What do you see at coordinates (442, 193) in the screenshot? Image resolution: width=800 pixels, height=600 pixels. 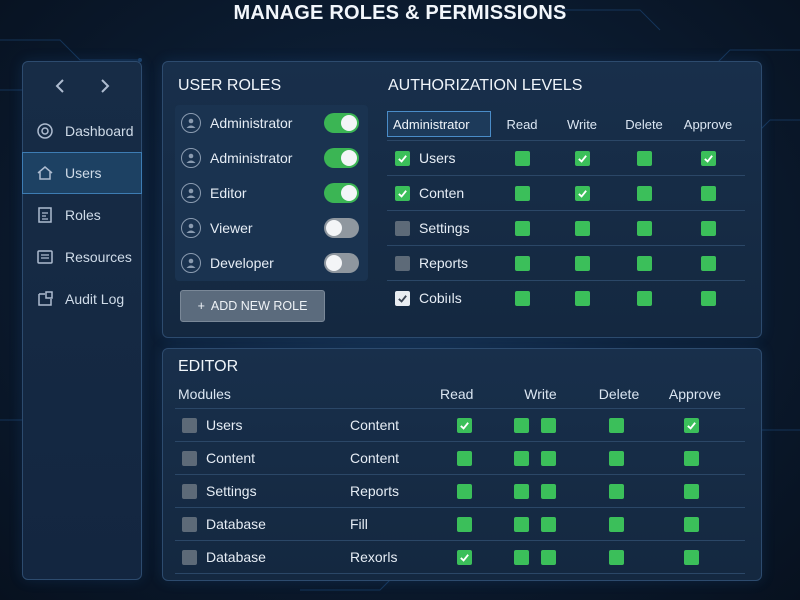 I see `resource-label: Conten` at bounding box center [442, 193].